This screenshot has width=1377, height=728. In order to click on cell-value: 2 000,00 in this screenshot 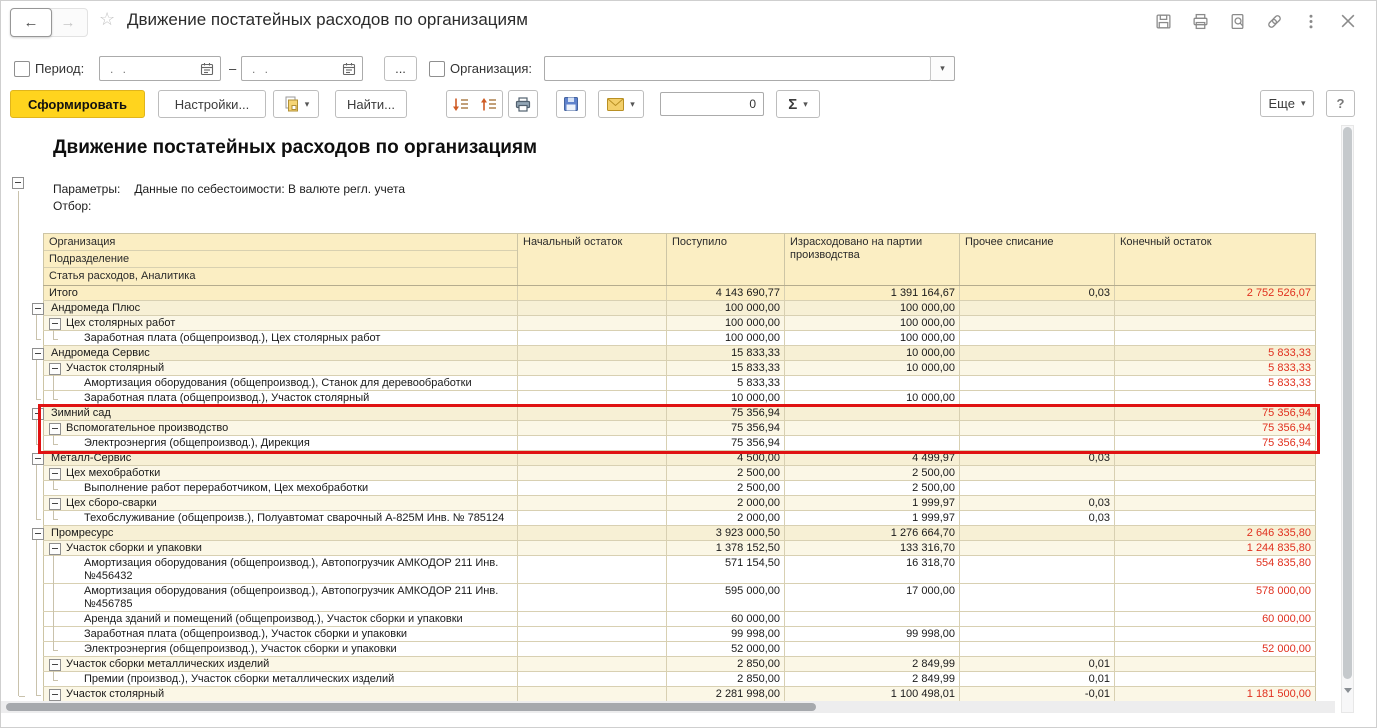, I will do `click(726, 503)`.